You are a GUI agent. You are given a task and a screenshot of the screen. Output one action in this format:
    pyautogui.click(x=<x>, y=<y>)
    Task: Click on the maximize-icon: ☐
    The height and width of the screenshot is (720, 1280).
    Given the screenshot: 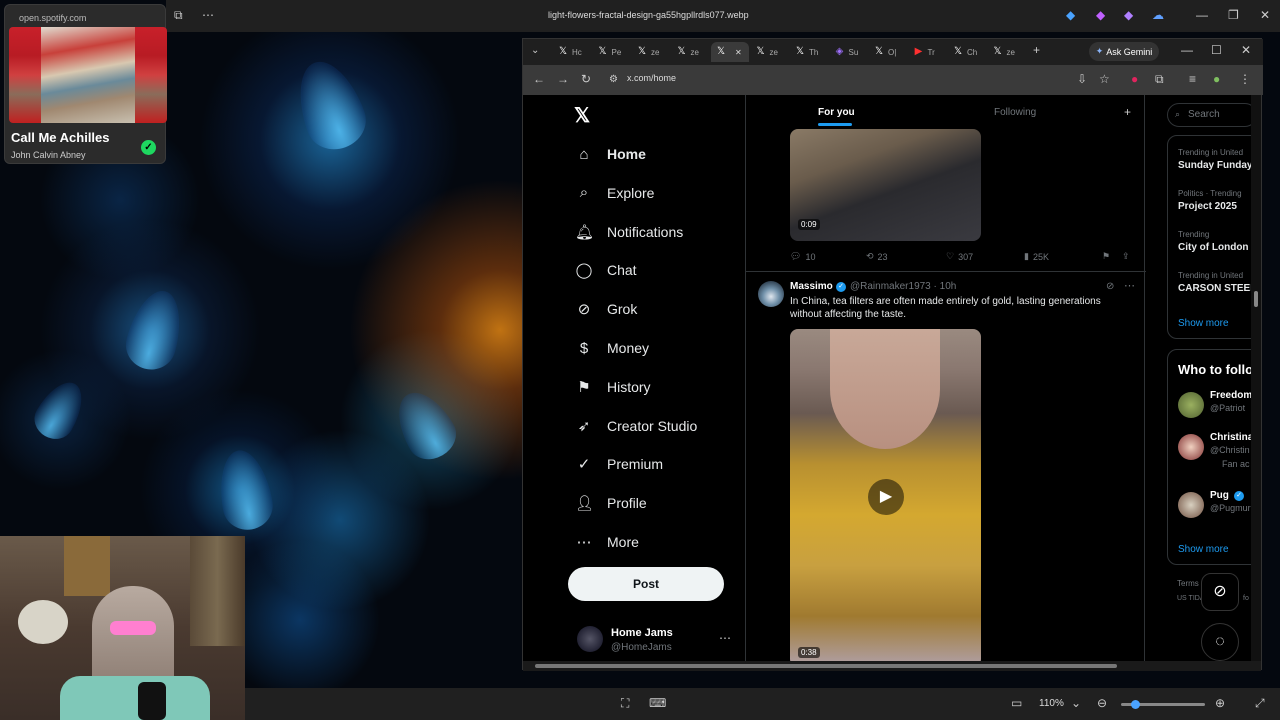 What is the action you would take?
    pyautogui.click(x=1216, y=50)
    